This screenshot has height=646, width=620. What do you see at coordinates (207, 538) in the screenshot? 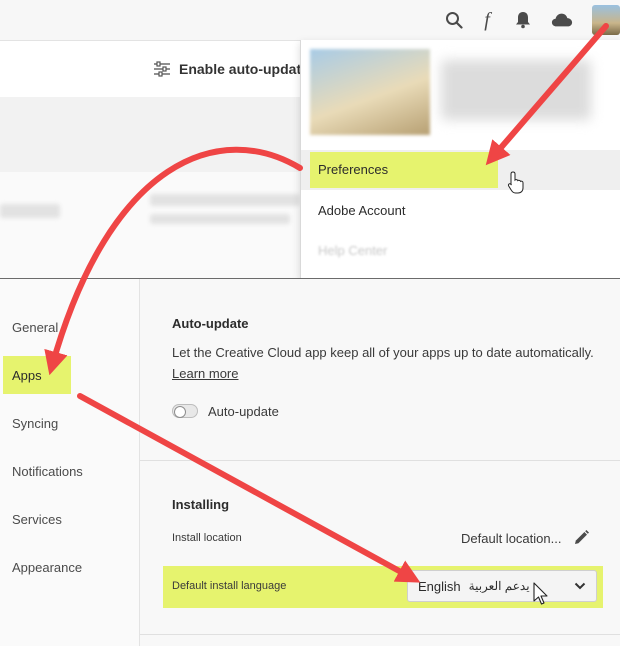
I see `install-location-label: Install location` at bounding box center [207, 538].